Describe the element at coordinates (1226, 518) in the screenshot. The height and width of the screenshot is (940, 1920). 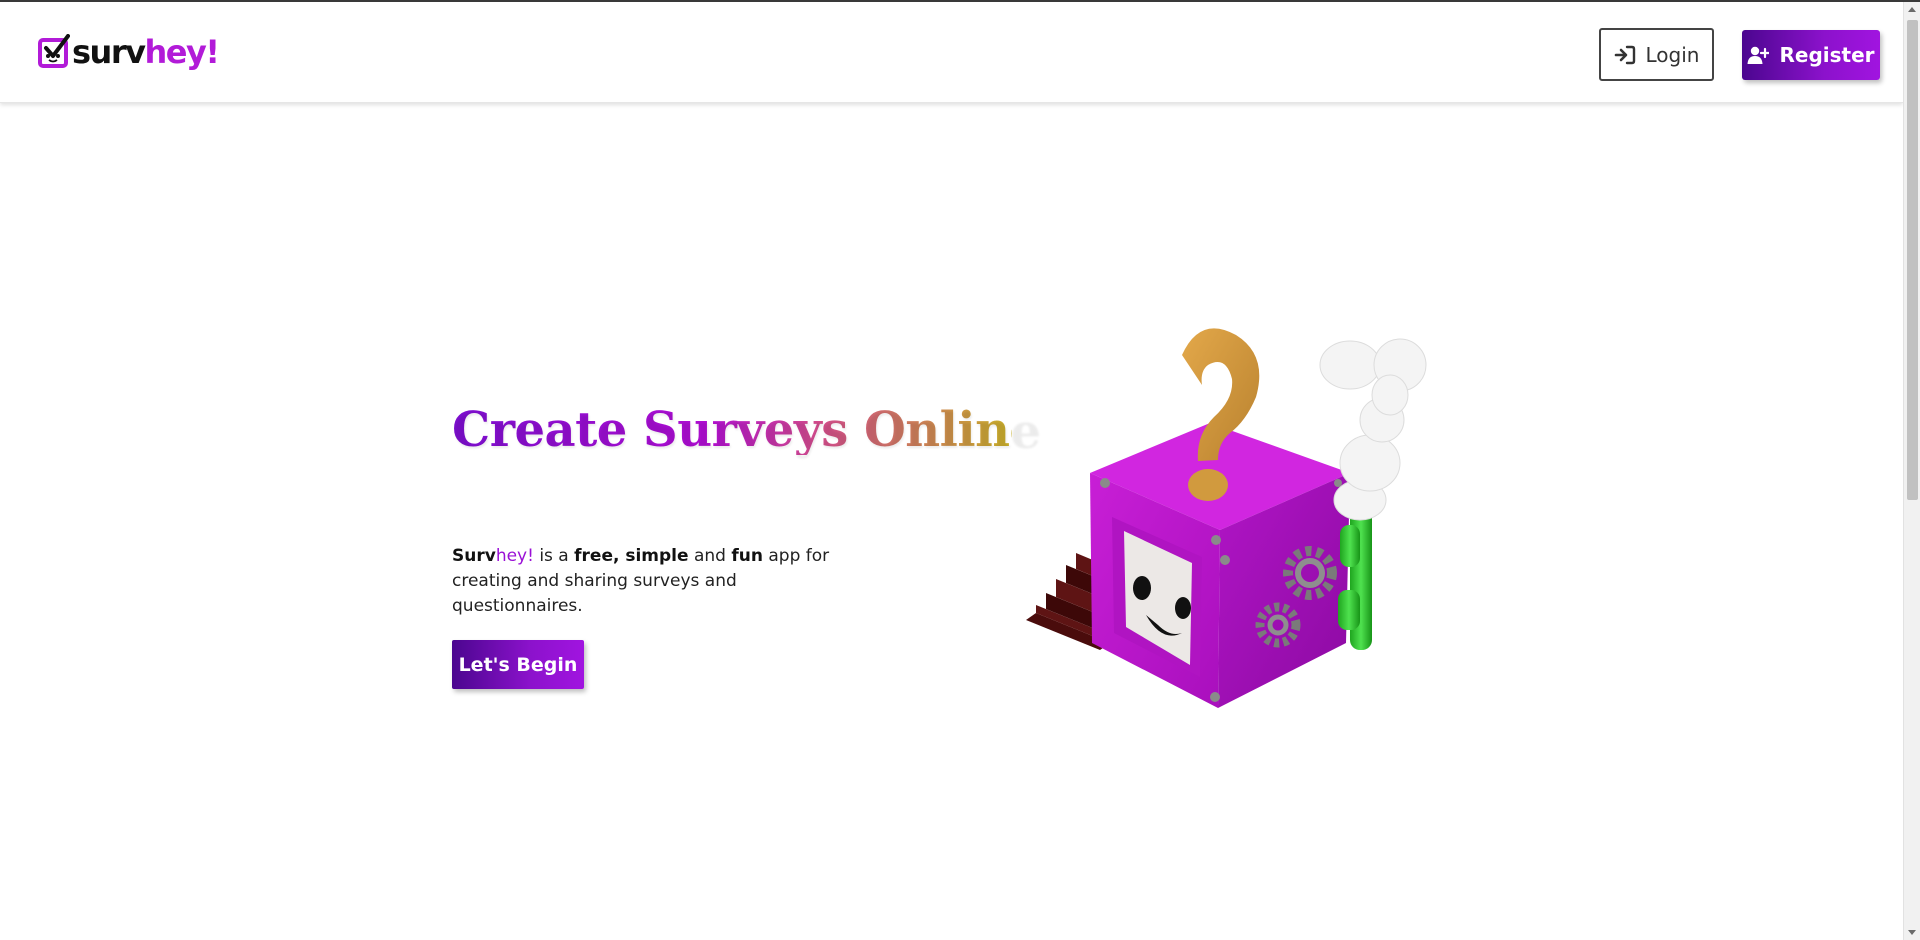
I see `survey-box-mascot-illustration` at that location.